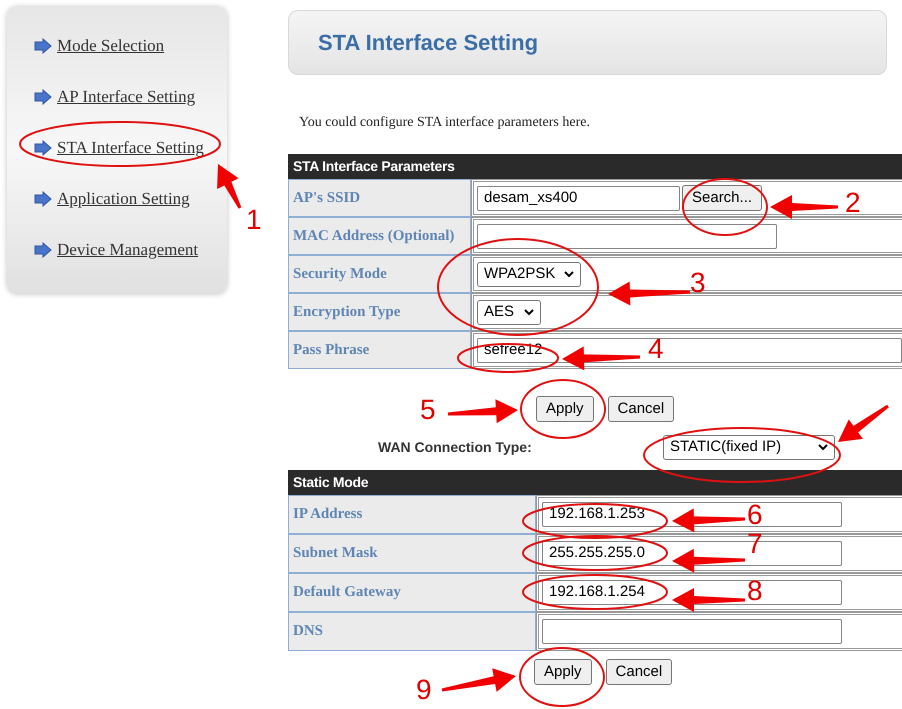 This screenshot has height=709, width=902. I want to click on step-number: 9, so click(424, 690).